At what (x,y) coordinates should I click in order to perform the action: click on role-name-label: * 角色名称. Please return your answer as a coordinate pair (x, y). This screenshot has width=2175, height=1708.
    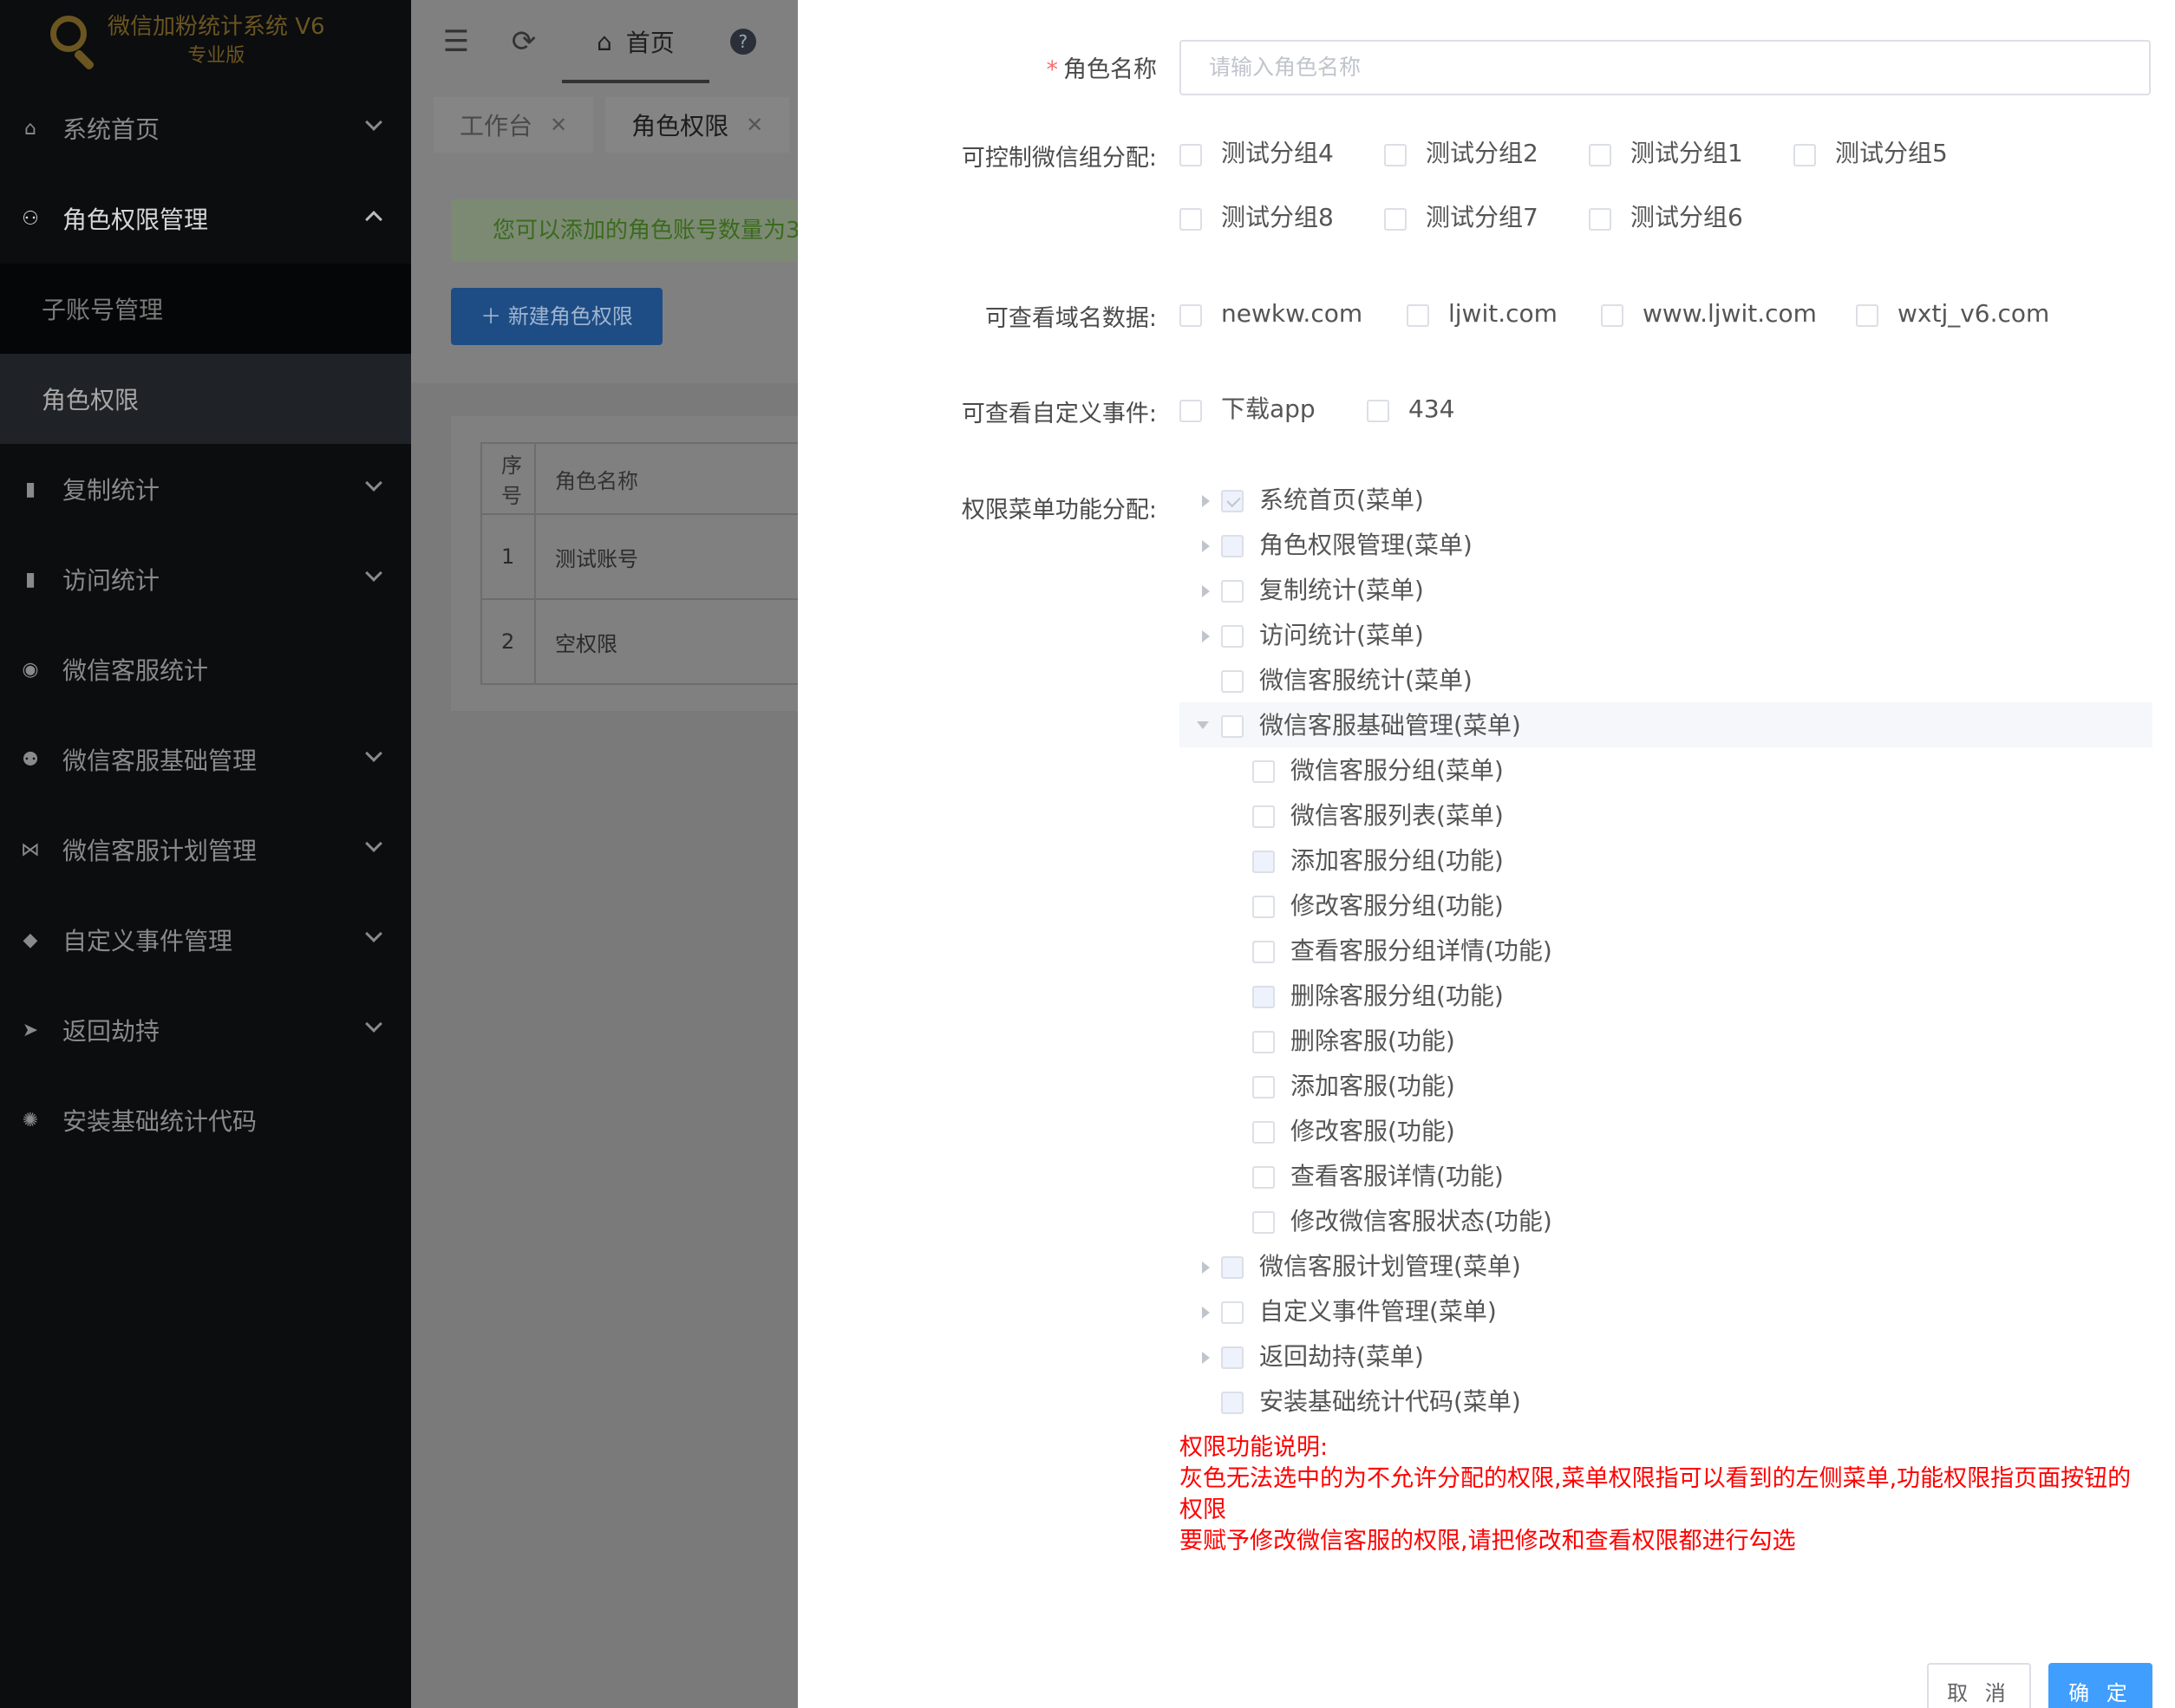
    Looking at the image, I should click on (1102, 69).